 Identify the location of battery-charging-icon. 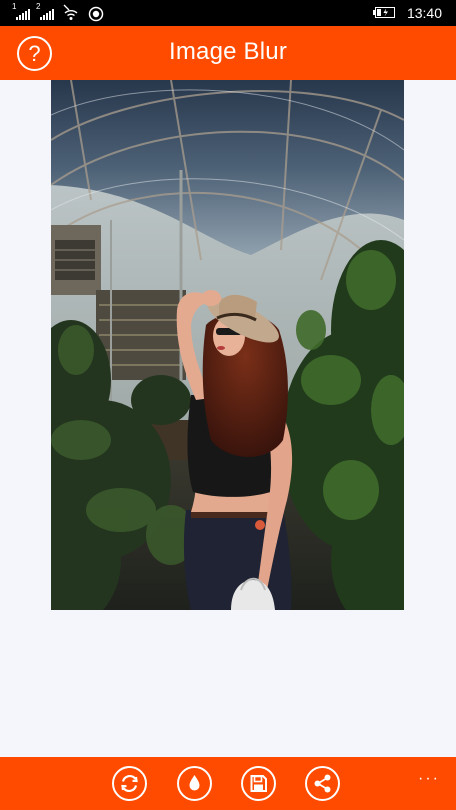
(384, 12).